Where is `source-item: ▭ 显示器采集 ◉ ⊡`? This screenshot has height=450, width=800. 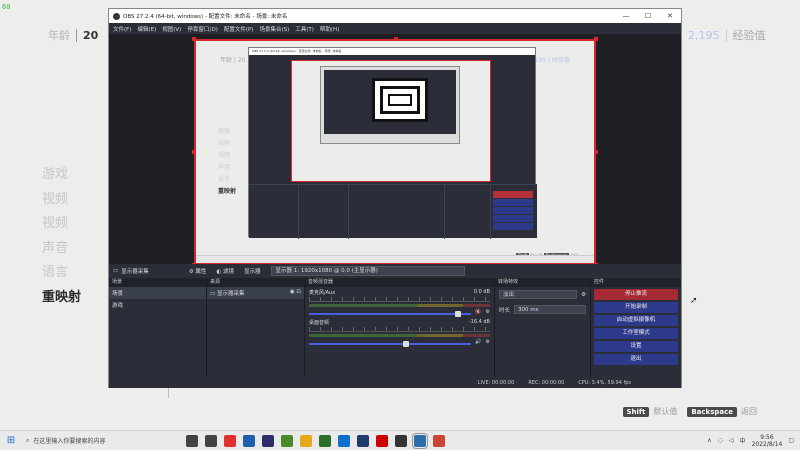 source-item: ▭ 显示器采集 ◉ ⊡ is located at coordinates (255, 293).